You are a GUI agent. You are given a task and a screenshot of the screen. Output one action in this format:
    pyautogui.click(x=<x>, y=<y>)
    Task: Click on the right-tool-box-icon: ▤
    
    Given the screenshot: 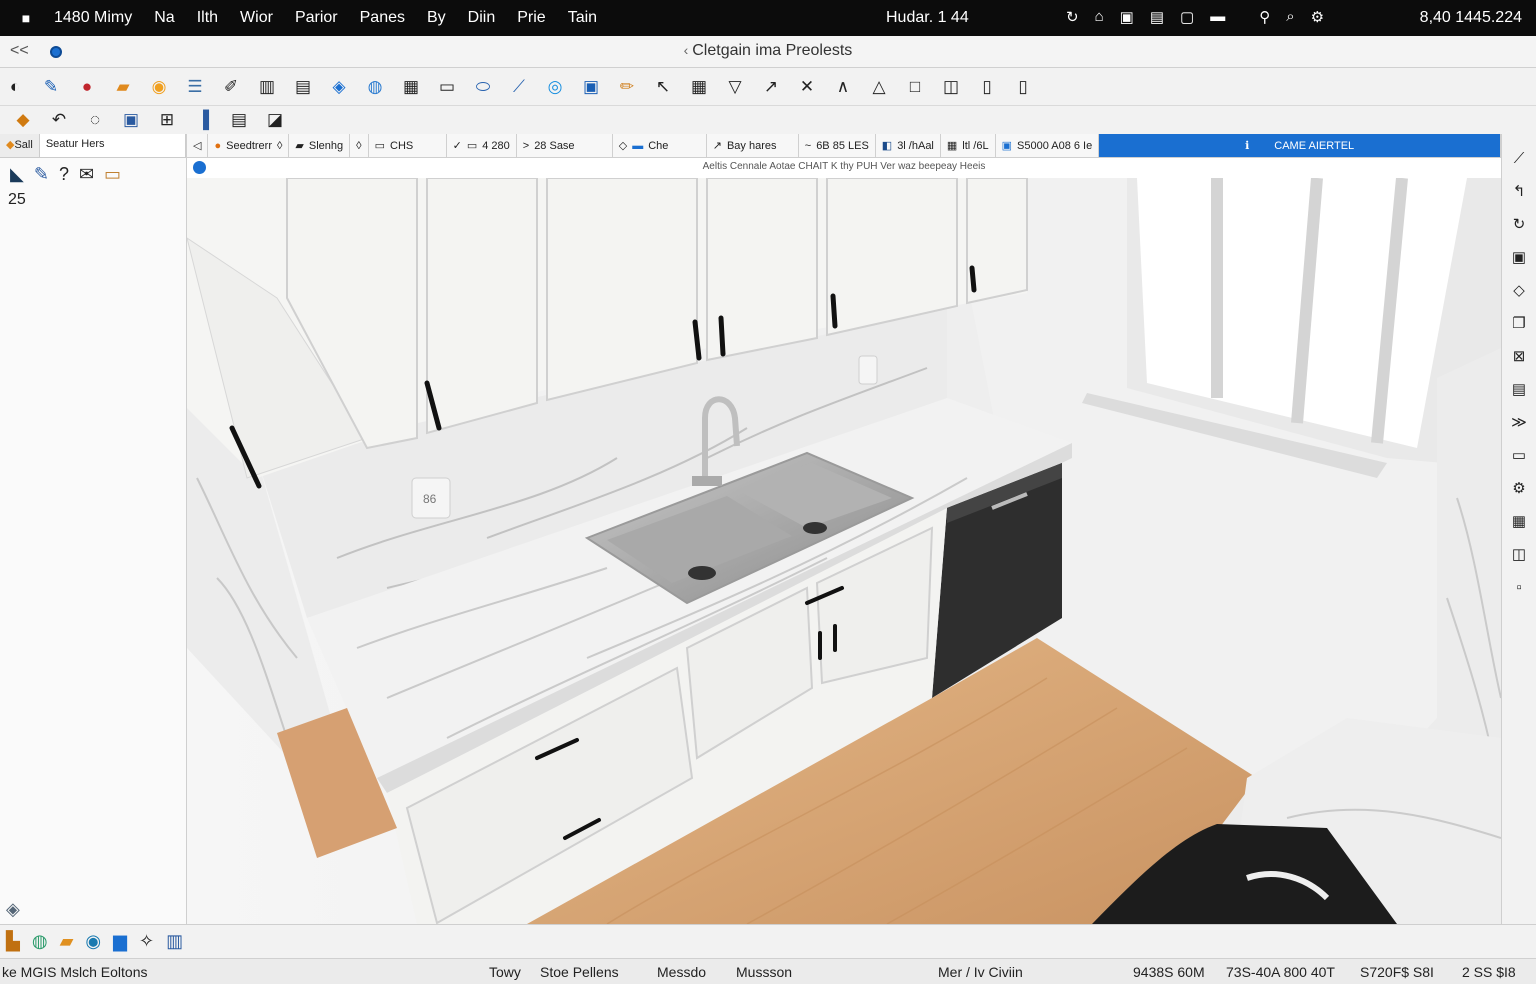 What is the action you would take?
    pyautogui.click(x=1519, y=389)
    